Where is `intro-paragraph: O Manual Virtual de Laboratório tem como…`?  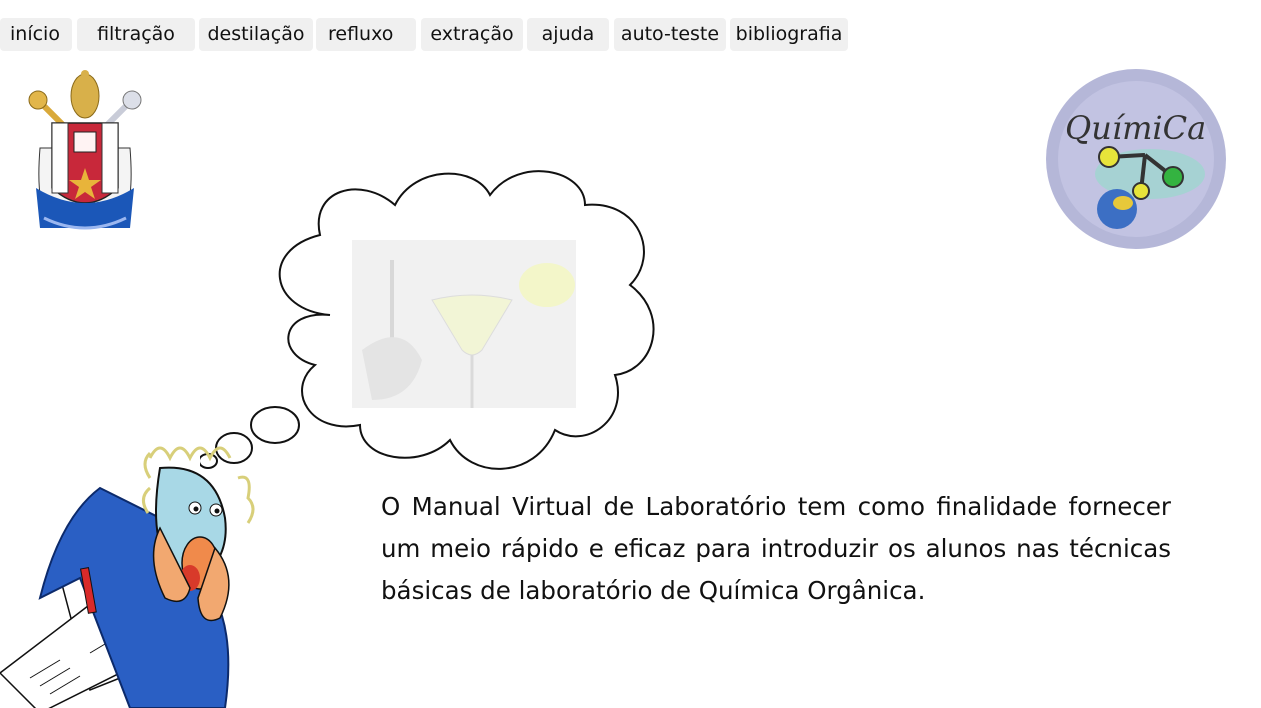
intro-paragraph: O Manual Virtual de Laboratório tem como… is located at coordinates (776, 548).